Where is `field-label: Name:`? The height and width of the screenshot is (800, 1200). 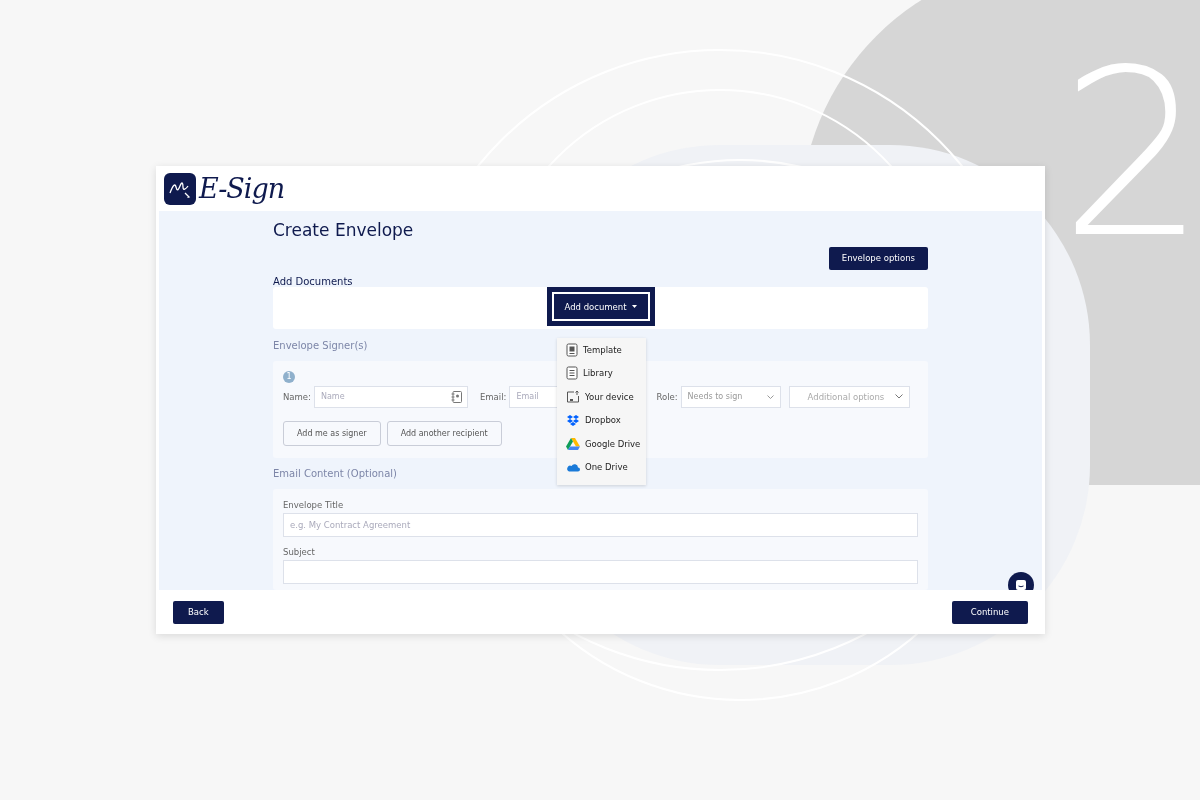 field-label: Name: is located at coordinates (297, 396).